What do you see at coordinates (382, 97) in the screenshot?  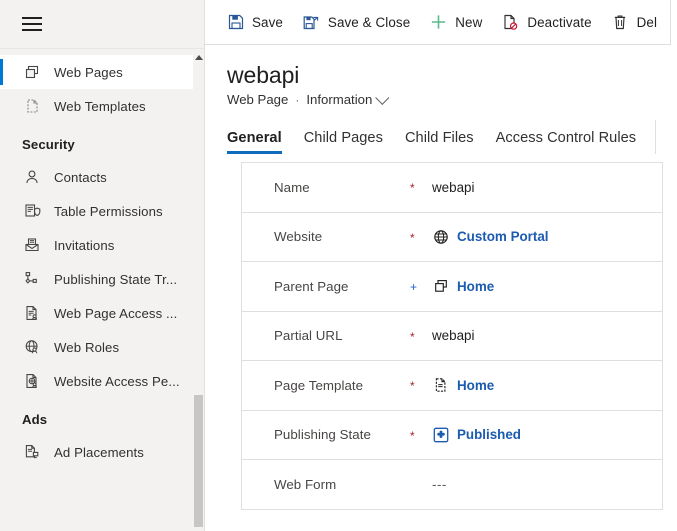 I see `chevron-down-icon` at bounding box center [382, 97].